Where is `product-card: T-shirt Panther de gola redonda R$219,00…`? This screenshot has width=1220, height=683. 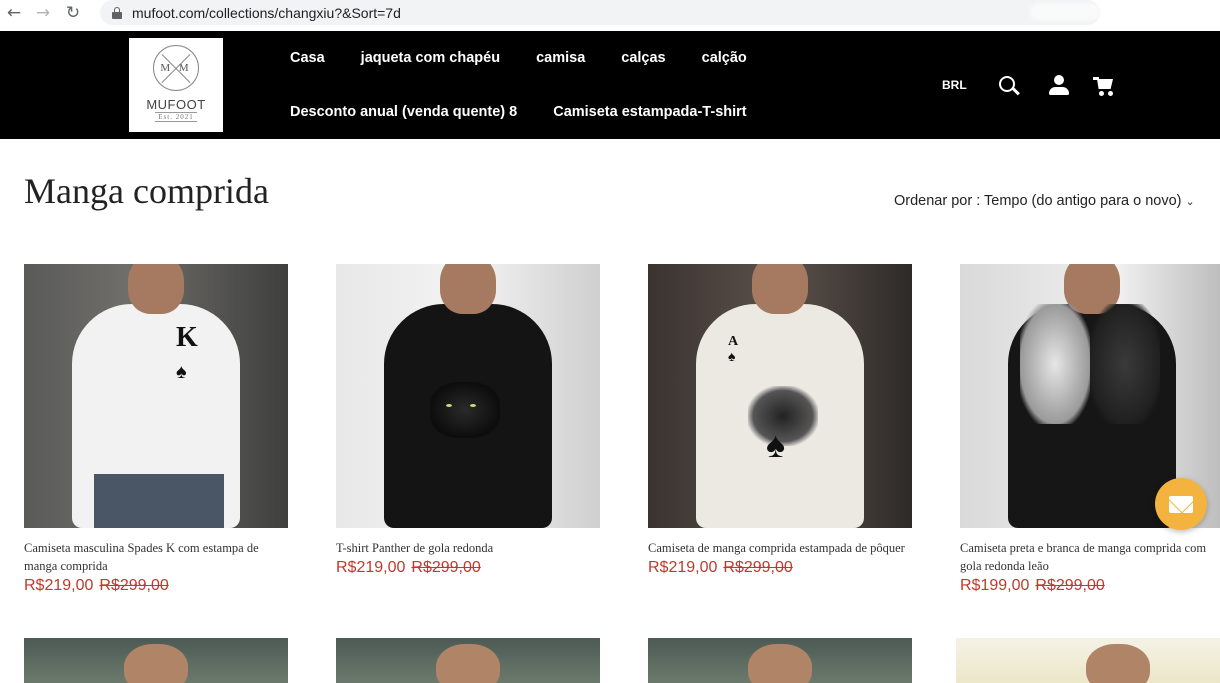 product-card: T-shirt Panther de gola redonda R$219,00… is located at coordinates (468, 420).